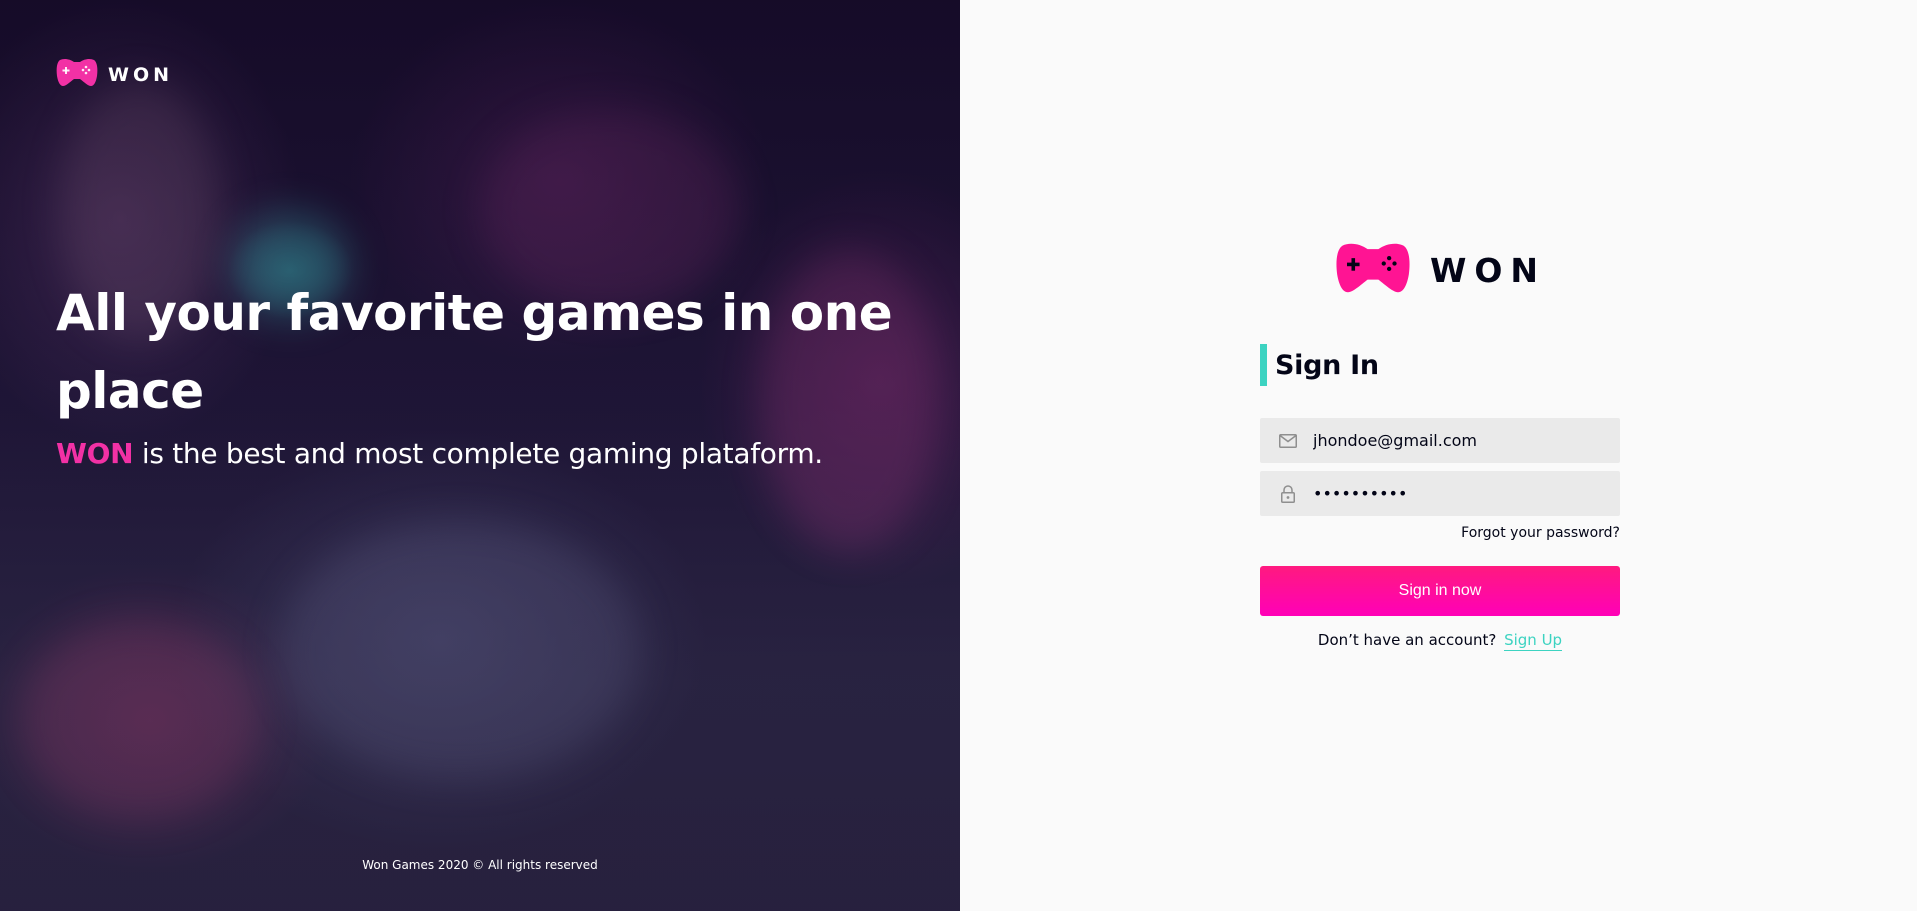 The image size is (1917, 911). I want to click on heading-accent-bar, so click(1263, 365).